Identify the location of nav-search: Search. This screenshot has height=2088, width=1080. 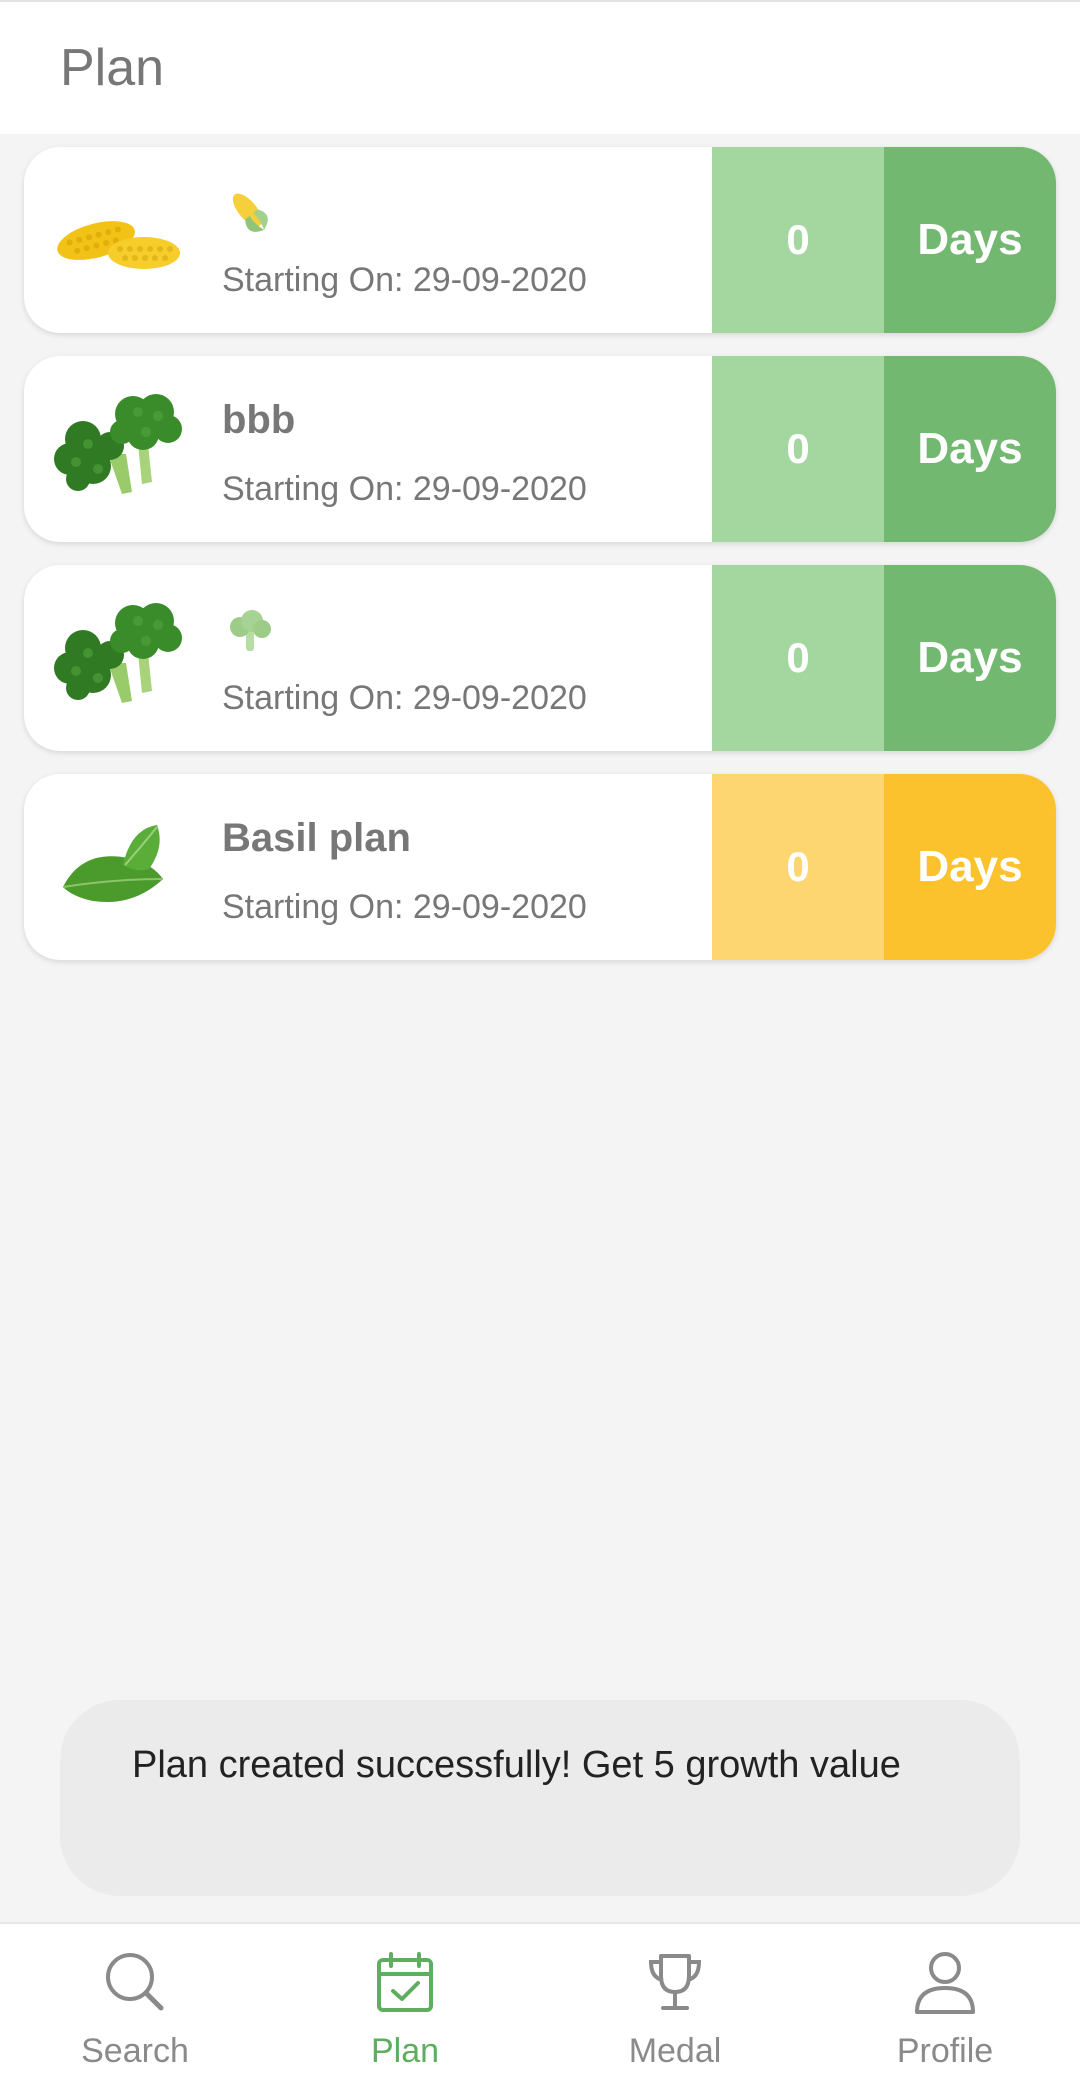
(135, 2006).